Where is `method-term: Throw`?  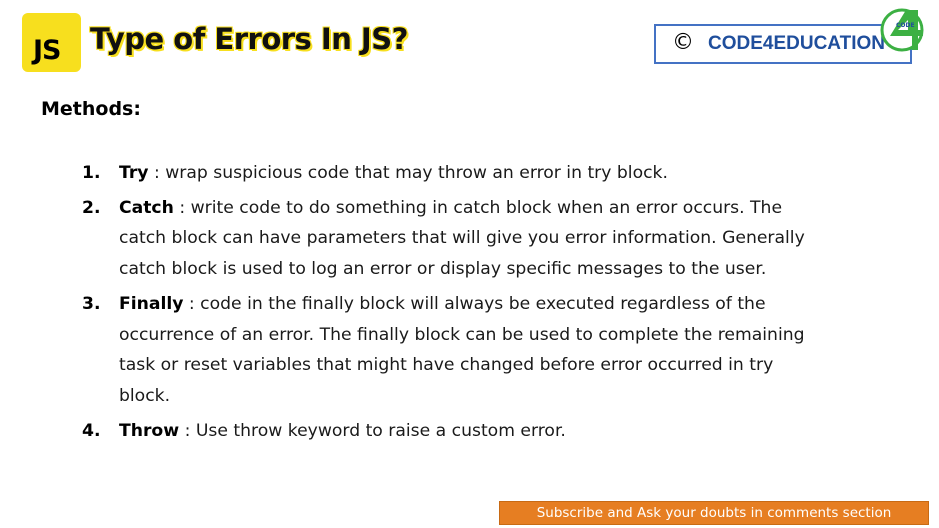
method-term: Throw is located at coordinates (149, 430).